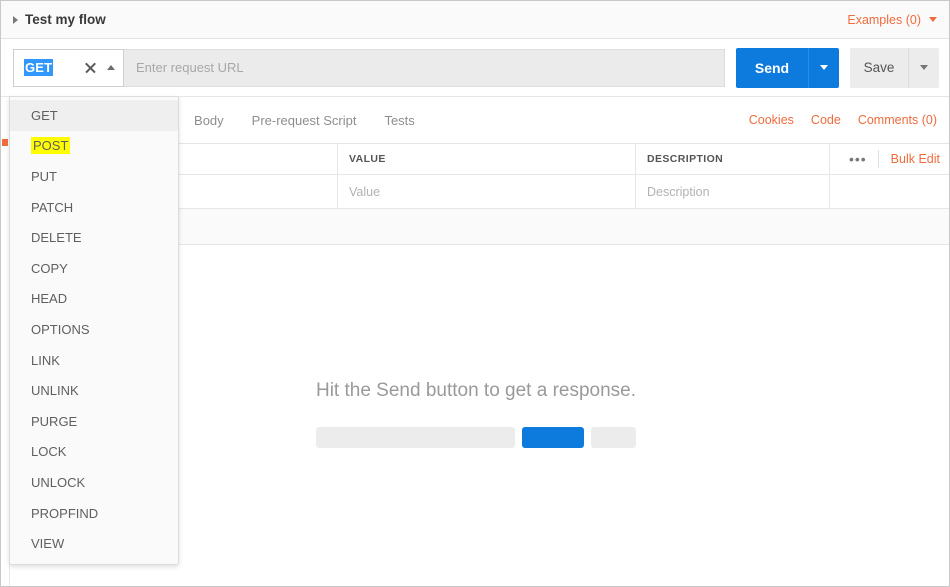 This screenshot has height=587, width=950. I want to click on send-options-button, so click(823, 67).